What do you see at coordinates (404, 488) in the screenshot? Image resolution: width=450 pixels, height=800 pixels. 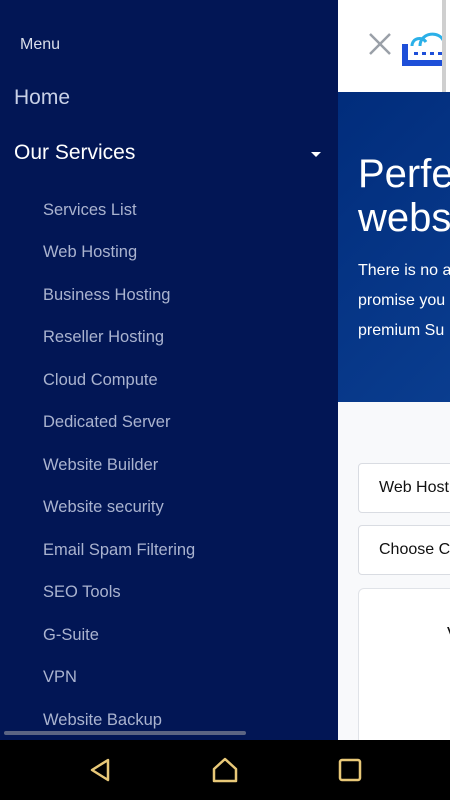 I see `service-select: Web Host` at bounding box center [404, 488].